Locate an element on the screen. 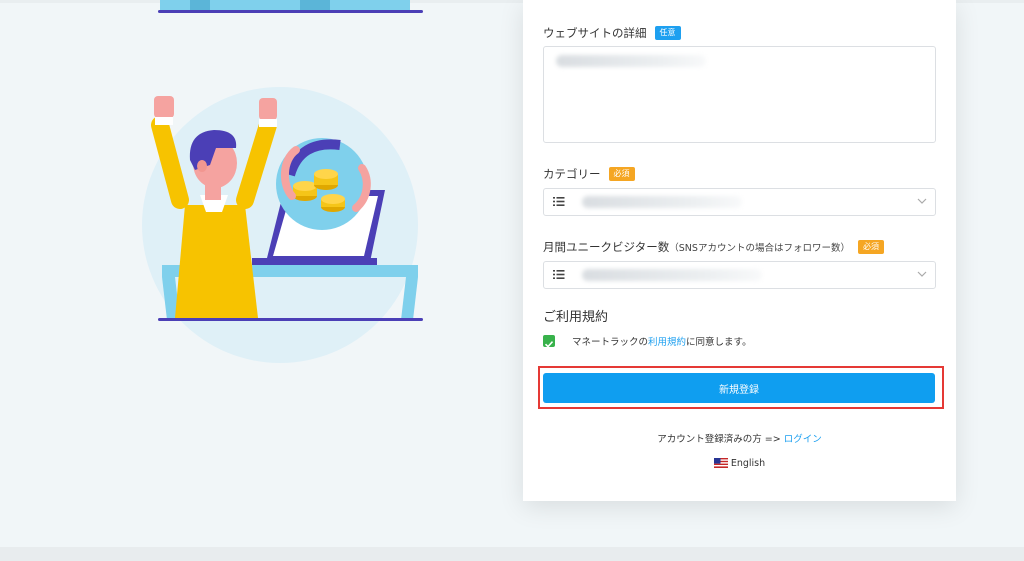  monthly-visitors-value is located at coordinates (672, 275).